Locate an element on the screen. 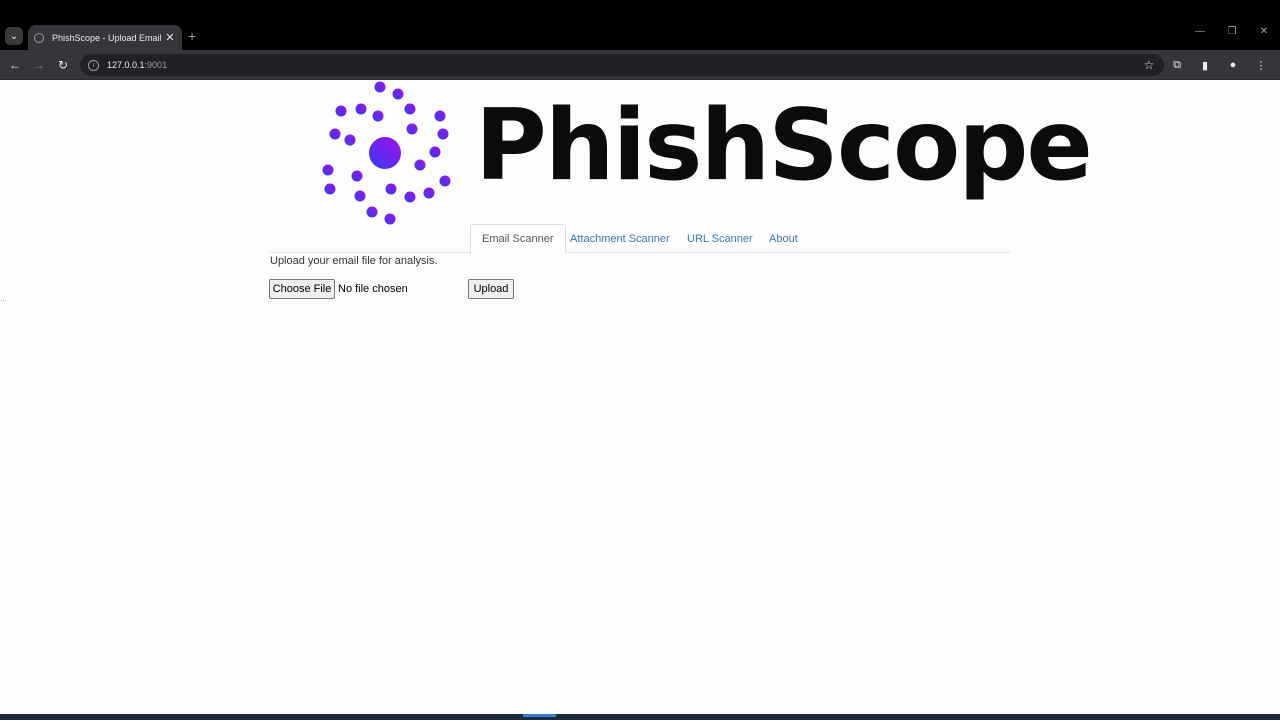 The width and height of the screenshot is (1280, 720). reload-icon: ↻ is located at coordinates (63, 65).